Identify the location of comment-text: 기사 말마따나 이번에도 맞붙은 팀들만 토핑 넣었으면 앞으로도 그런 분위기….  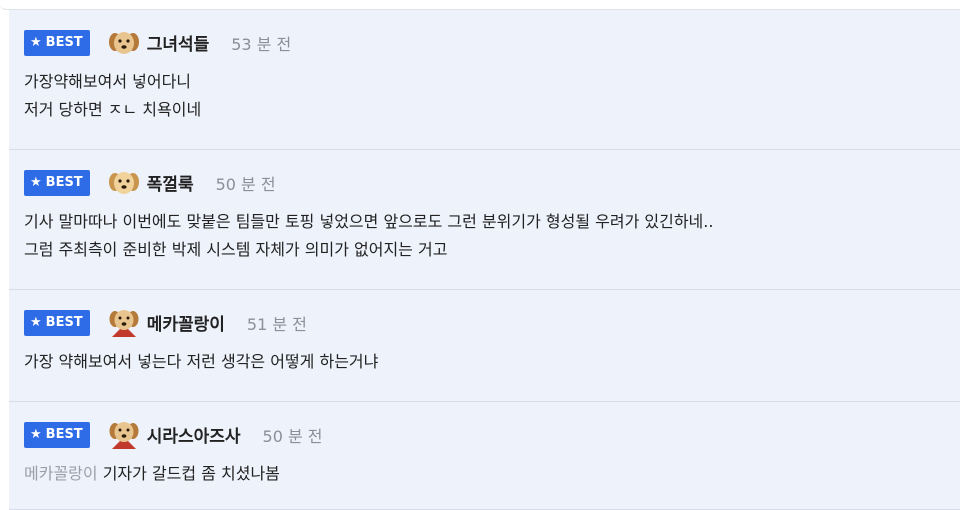
(492, 242).